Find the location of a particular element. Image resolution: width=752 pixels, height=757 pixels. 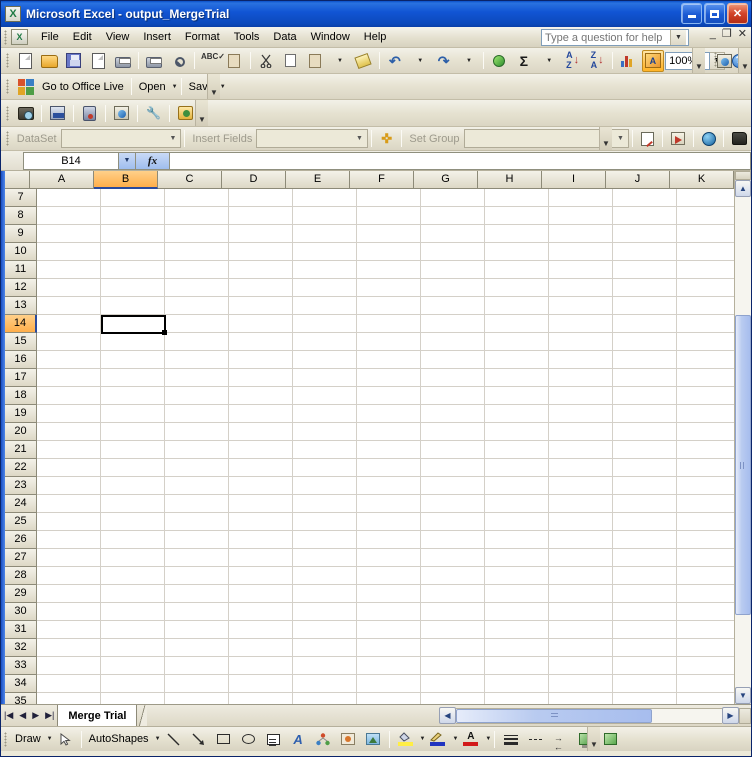

cell-I32 is located at coordinates (581, 648).